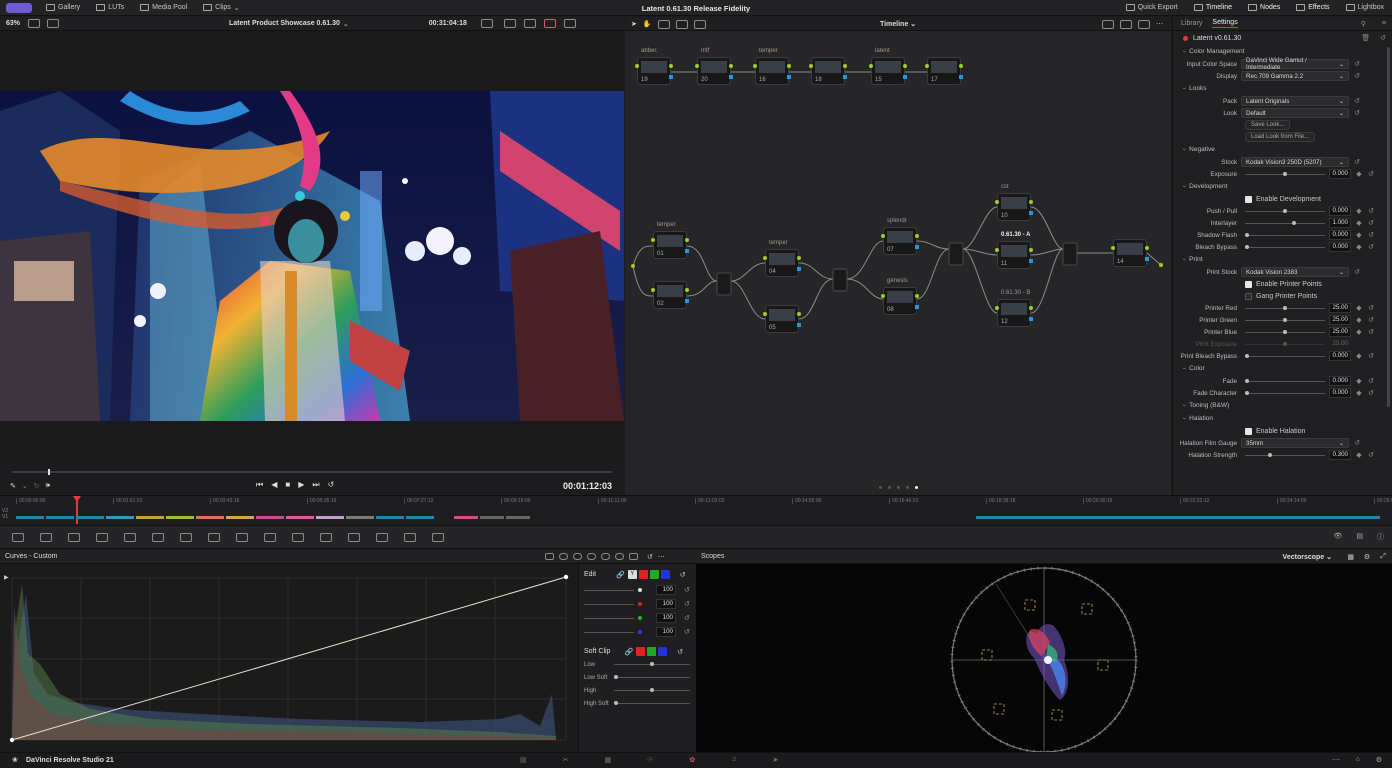  I want to click on printer-blue-value: 25.00, so click(1340, 332).